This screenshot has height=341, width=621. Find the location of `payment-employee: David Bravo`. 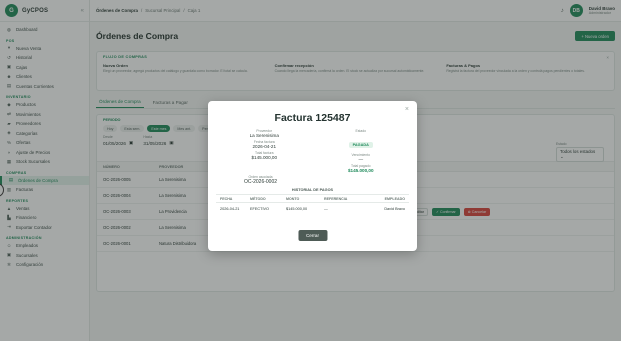

payment-employee: David Bravo is located at coordinates (394, 208).